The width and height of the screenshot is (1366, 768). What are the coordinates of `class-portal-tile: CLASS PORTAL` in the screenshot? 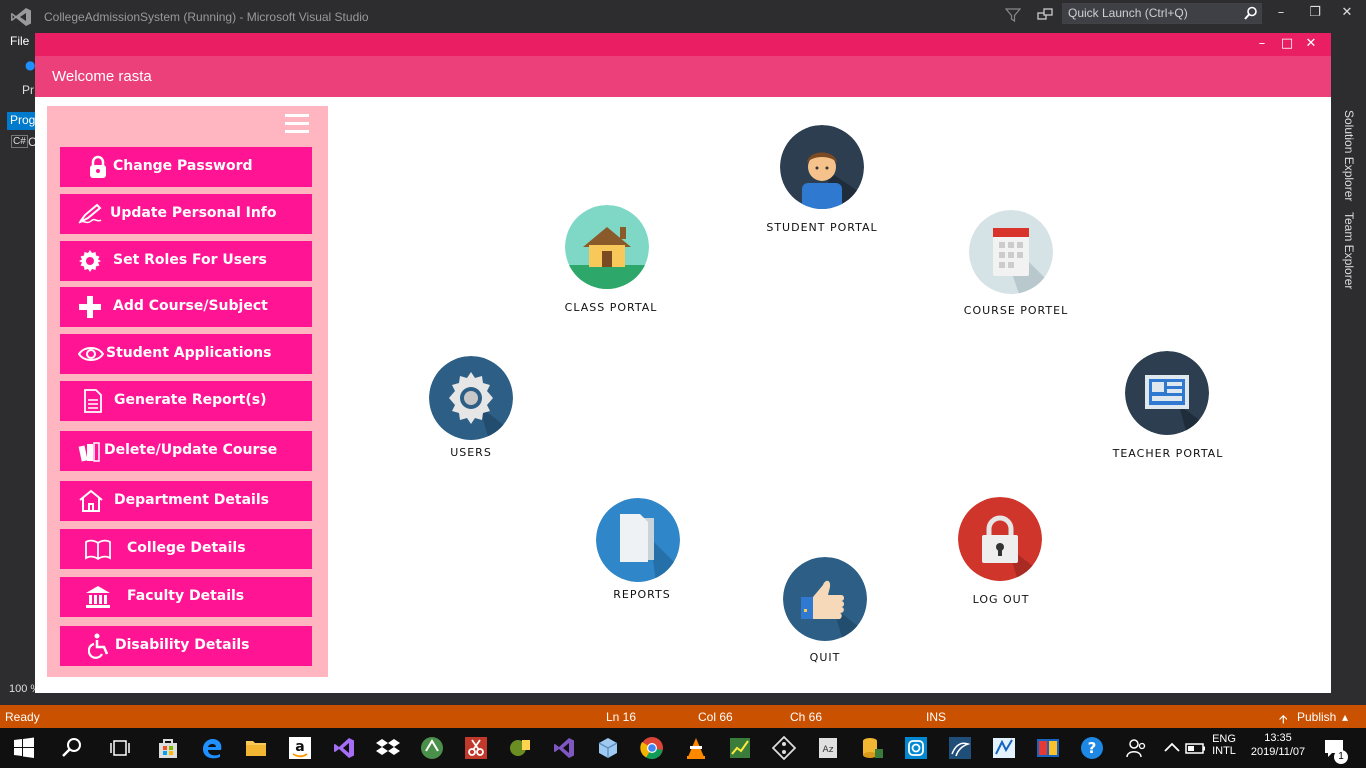 It's located at (611, 265).